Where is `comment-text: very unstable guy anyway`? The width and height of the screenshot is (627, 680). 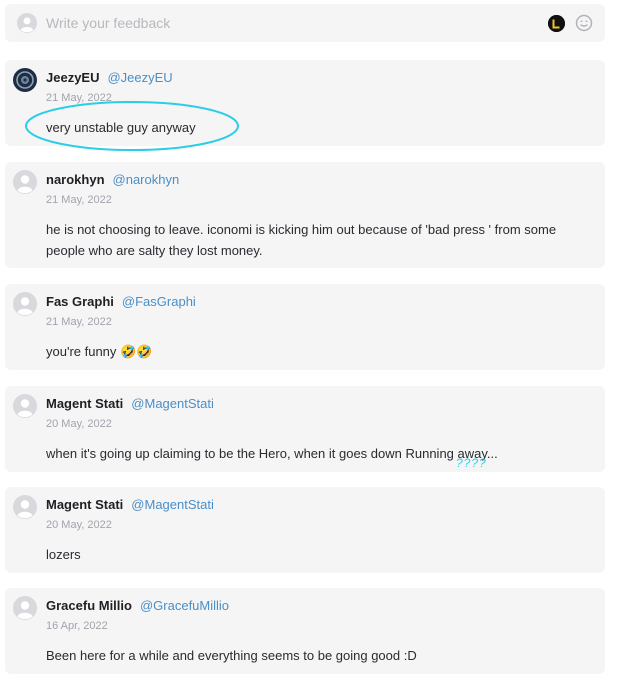
comment-text: very unstable guy anyway is located at coordinates (121, 127).